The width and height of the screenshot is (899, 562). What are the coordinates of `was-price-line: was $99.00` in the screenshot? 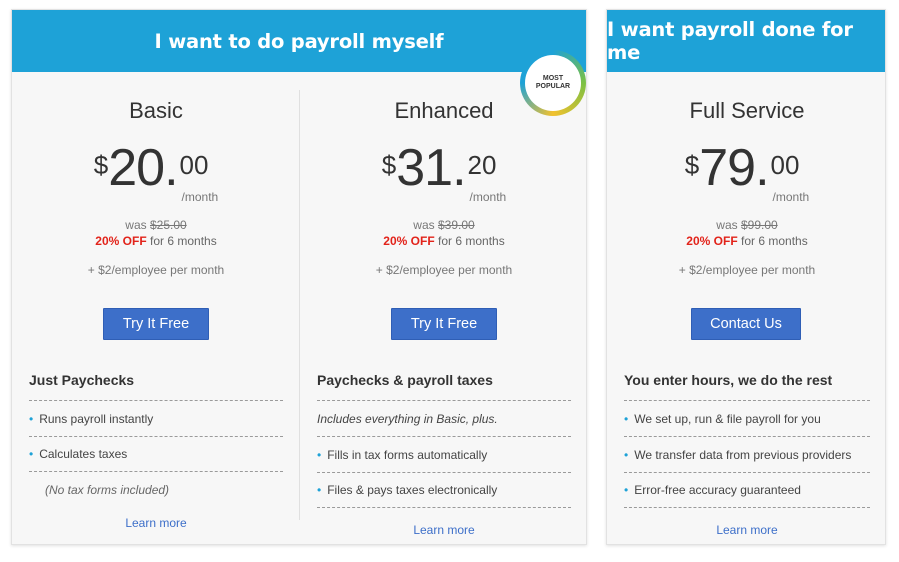 It's located at (747, 225).